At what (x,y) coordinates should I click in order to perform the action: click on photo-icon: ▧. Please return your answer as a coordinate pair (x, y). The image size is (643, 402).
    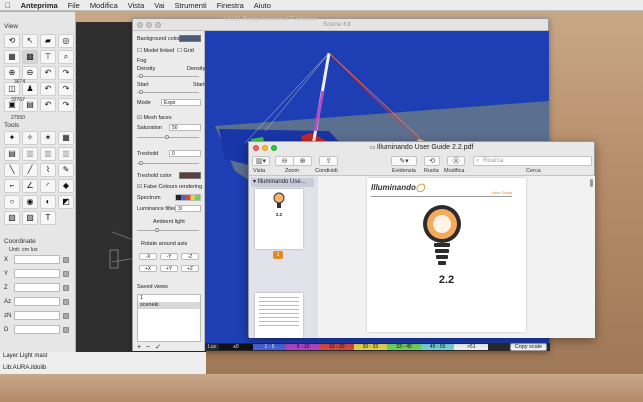
    Looking at the image, I should click on (12, 218).